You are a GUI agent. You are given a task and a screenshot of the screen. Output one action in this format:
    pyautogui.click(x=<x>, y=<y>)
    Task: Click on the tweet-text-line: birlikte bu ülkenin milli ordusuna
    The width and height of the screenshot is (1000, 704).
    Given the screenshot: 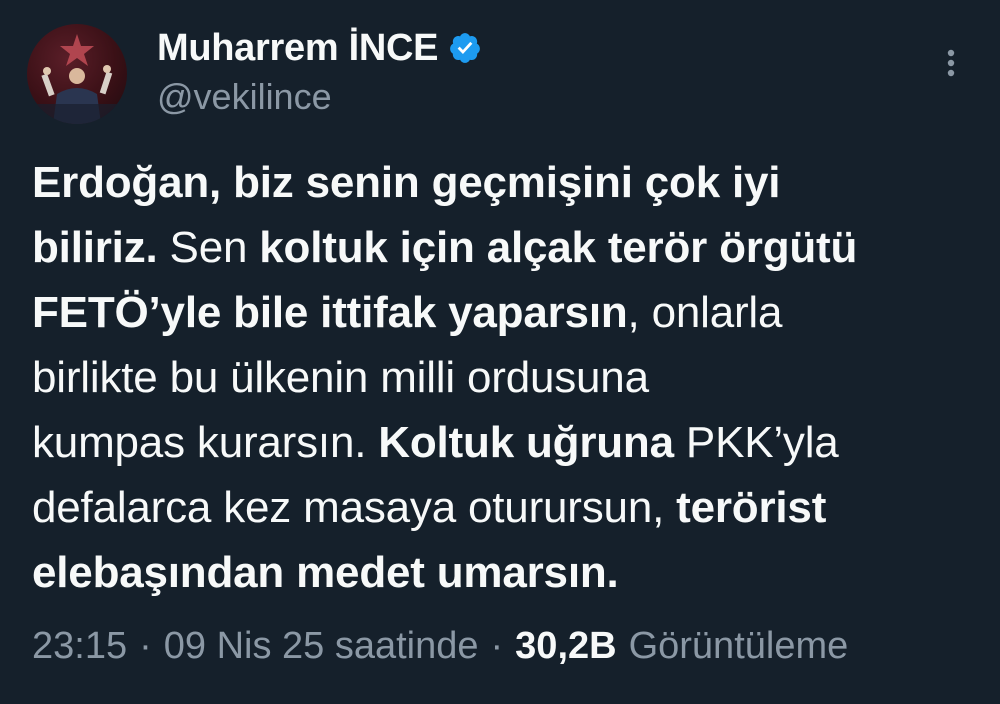 What is the action you would take?
    pyautogui.click(x=504, y=377)
    